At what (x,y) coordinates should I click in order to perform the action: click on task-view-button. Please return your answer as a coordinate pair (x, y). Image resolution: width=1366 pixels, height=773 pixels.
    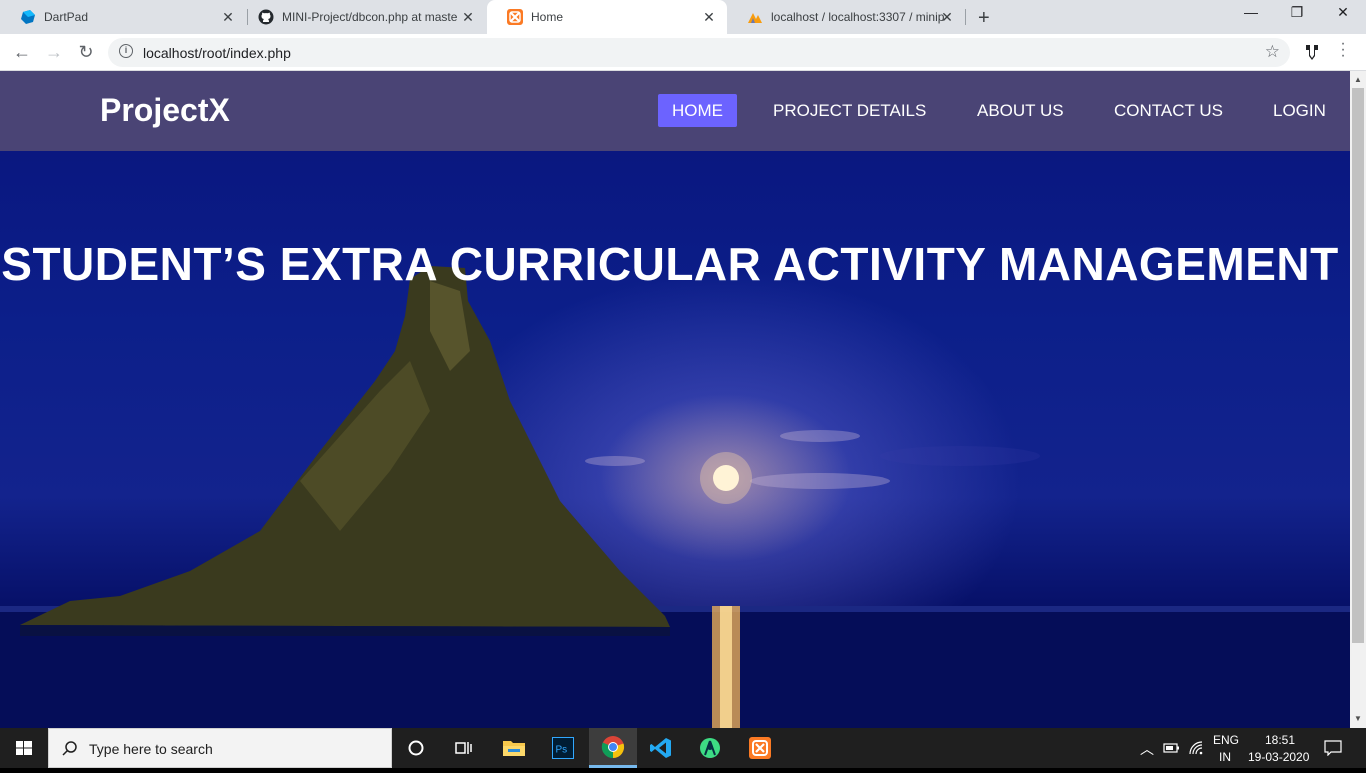
    Looking at the image, I should click on (464, 748).